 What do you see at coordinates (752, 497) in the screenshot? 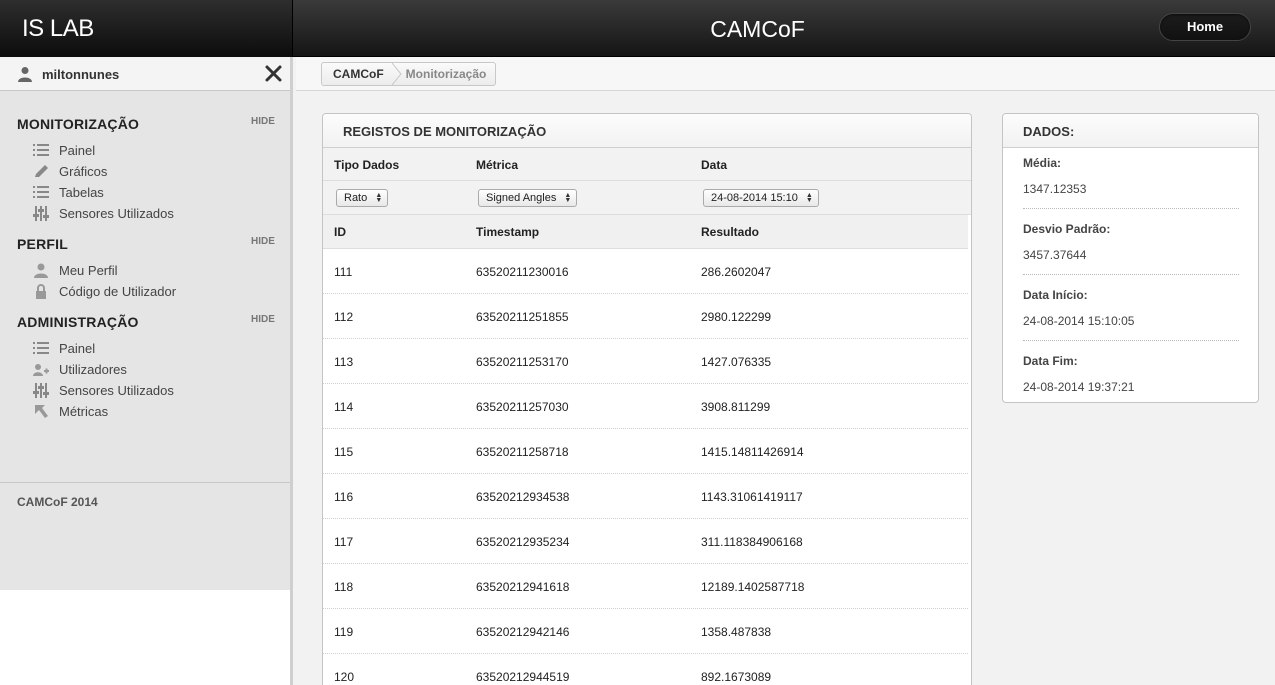
I see `cell-resultado: 1143.31061419117` at bounding box center [752, 497].